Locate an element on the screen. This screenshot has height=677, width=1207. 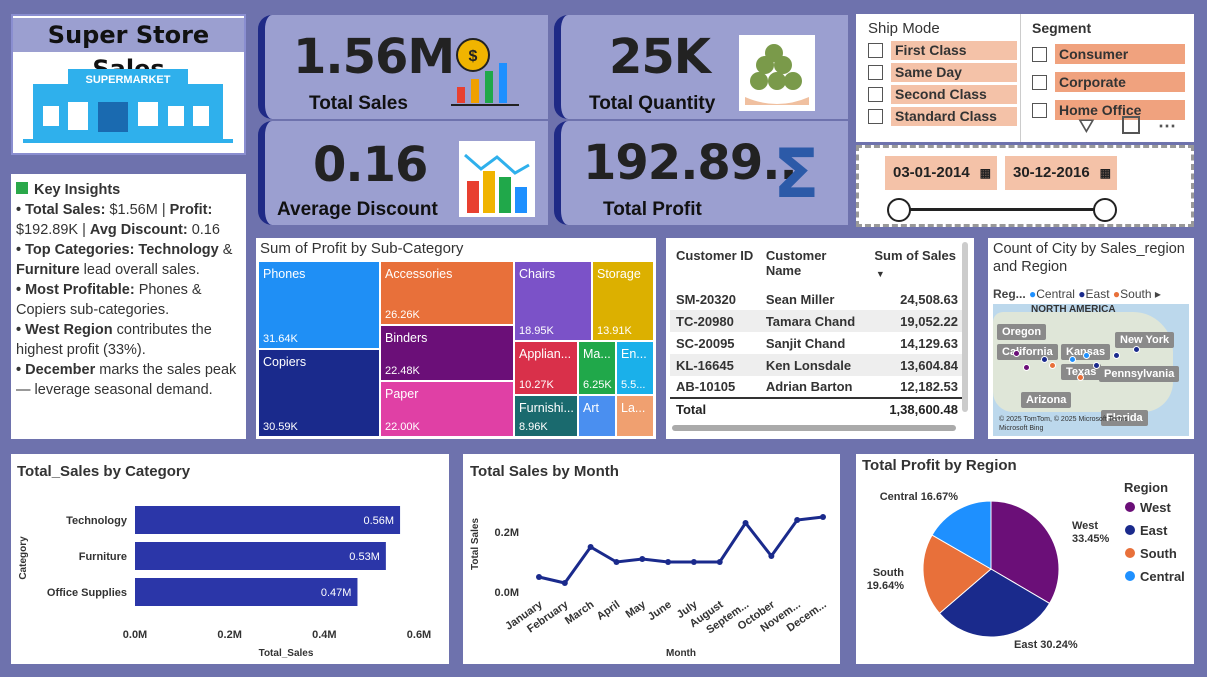
sort-desc-icon: ▼ is located at coordinates (915, 274).